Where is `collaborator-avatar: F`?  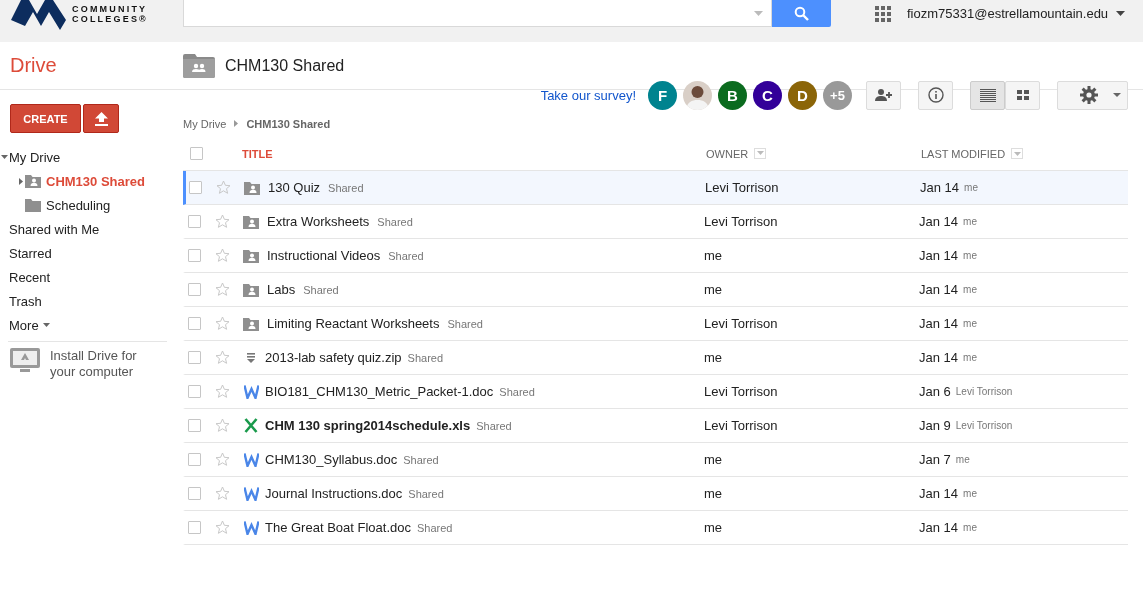 collaborator-avatar: F is located at coordinates (662, 95).